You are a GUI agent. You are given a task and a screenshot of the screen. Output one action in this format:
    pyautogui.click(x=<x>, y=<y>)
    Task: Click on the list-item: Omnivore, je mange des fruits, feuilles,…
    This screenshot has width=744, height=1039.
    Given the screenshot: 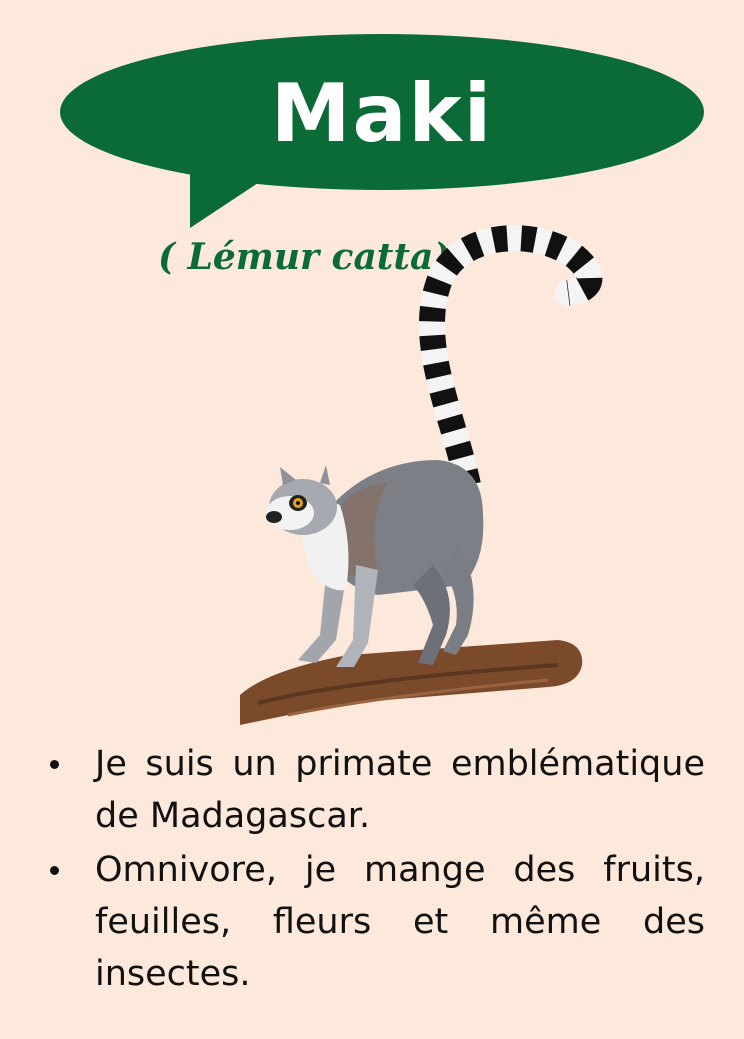 What is the action you would take?
    pyautogui.click(x=377, y=922)
    